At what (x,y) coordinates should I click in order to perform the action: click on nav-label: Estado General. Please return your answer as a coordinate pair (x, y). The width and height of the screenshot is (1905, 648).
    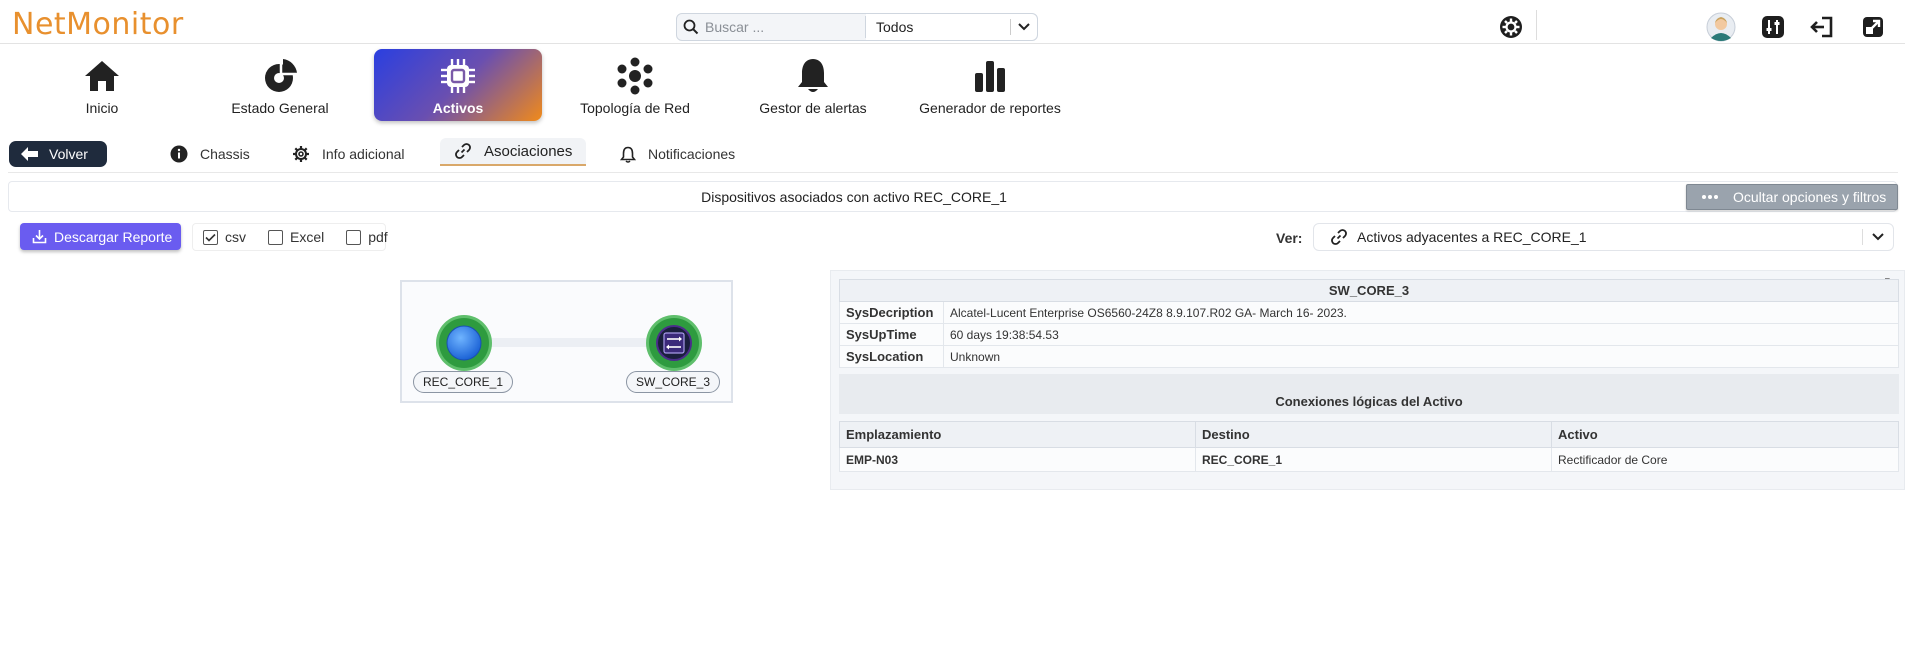
    Looking at the image, I should click on (280, 108).